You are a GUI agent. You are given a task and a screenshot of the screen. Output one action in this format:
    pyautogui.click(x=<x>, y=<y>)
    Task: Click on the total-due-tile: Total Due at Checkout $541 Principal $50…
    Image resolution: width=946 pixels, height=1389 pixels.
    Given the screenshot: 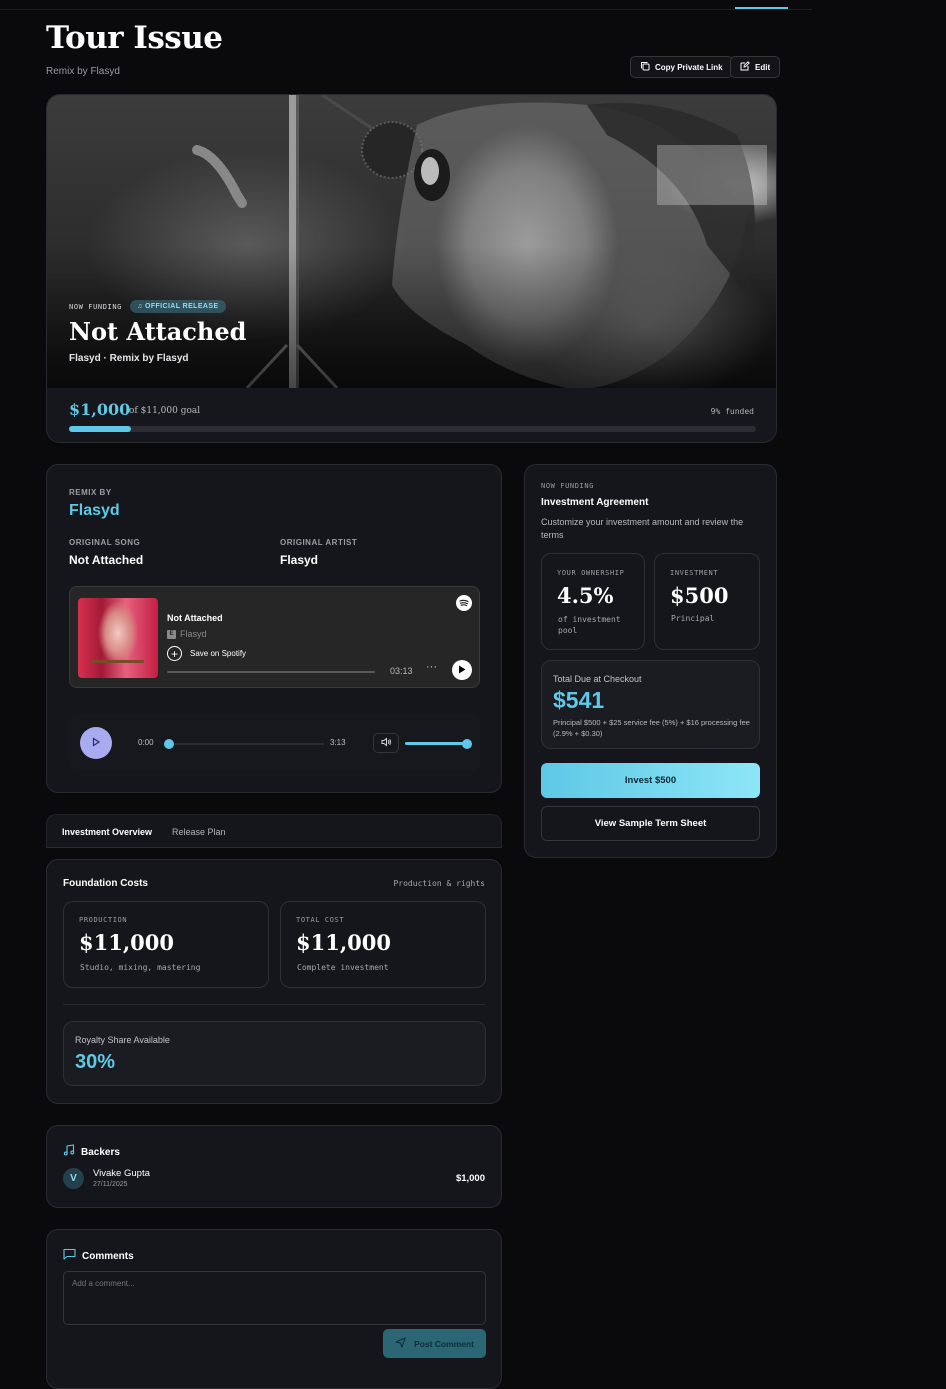 What is the action you would take?
    pyautogui.click(x=650, y=704)
    